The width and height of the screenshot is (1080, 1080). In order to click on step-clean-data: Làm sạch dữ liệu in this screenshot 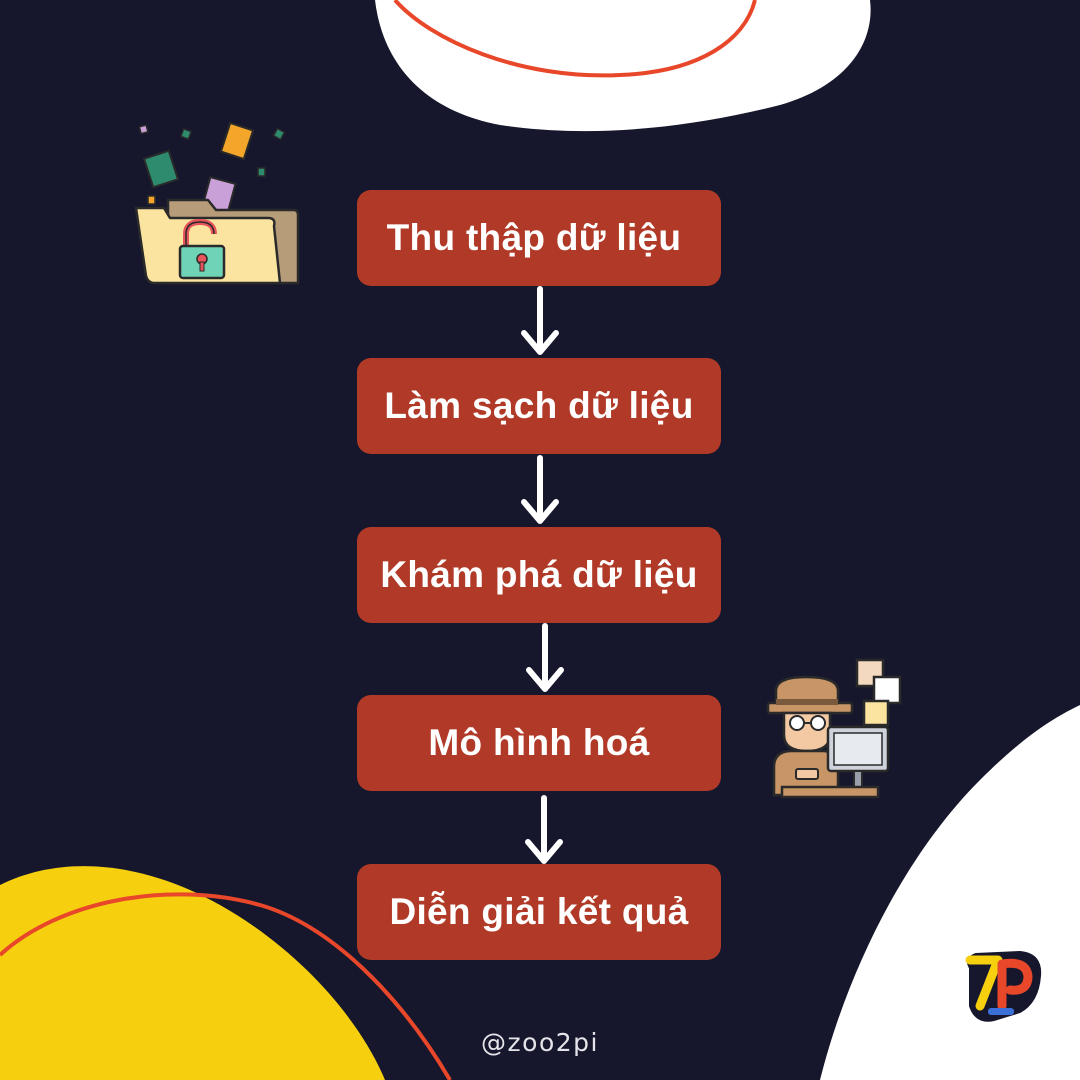, I will do `click(539, 406)`.